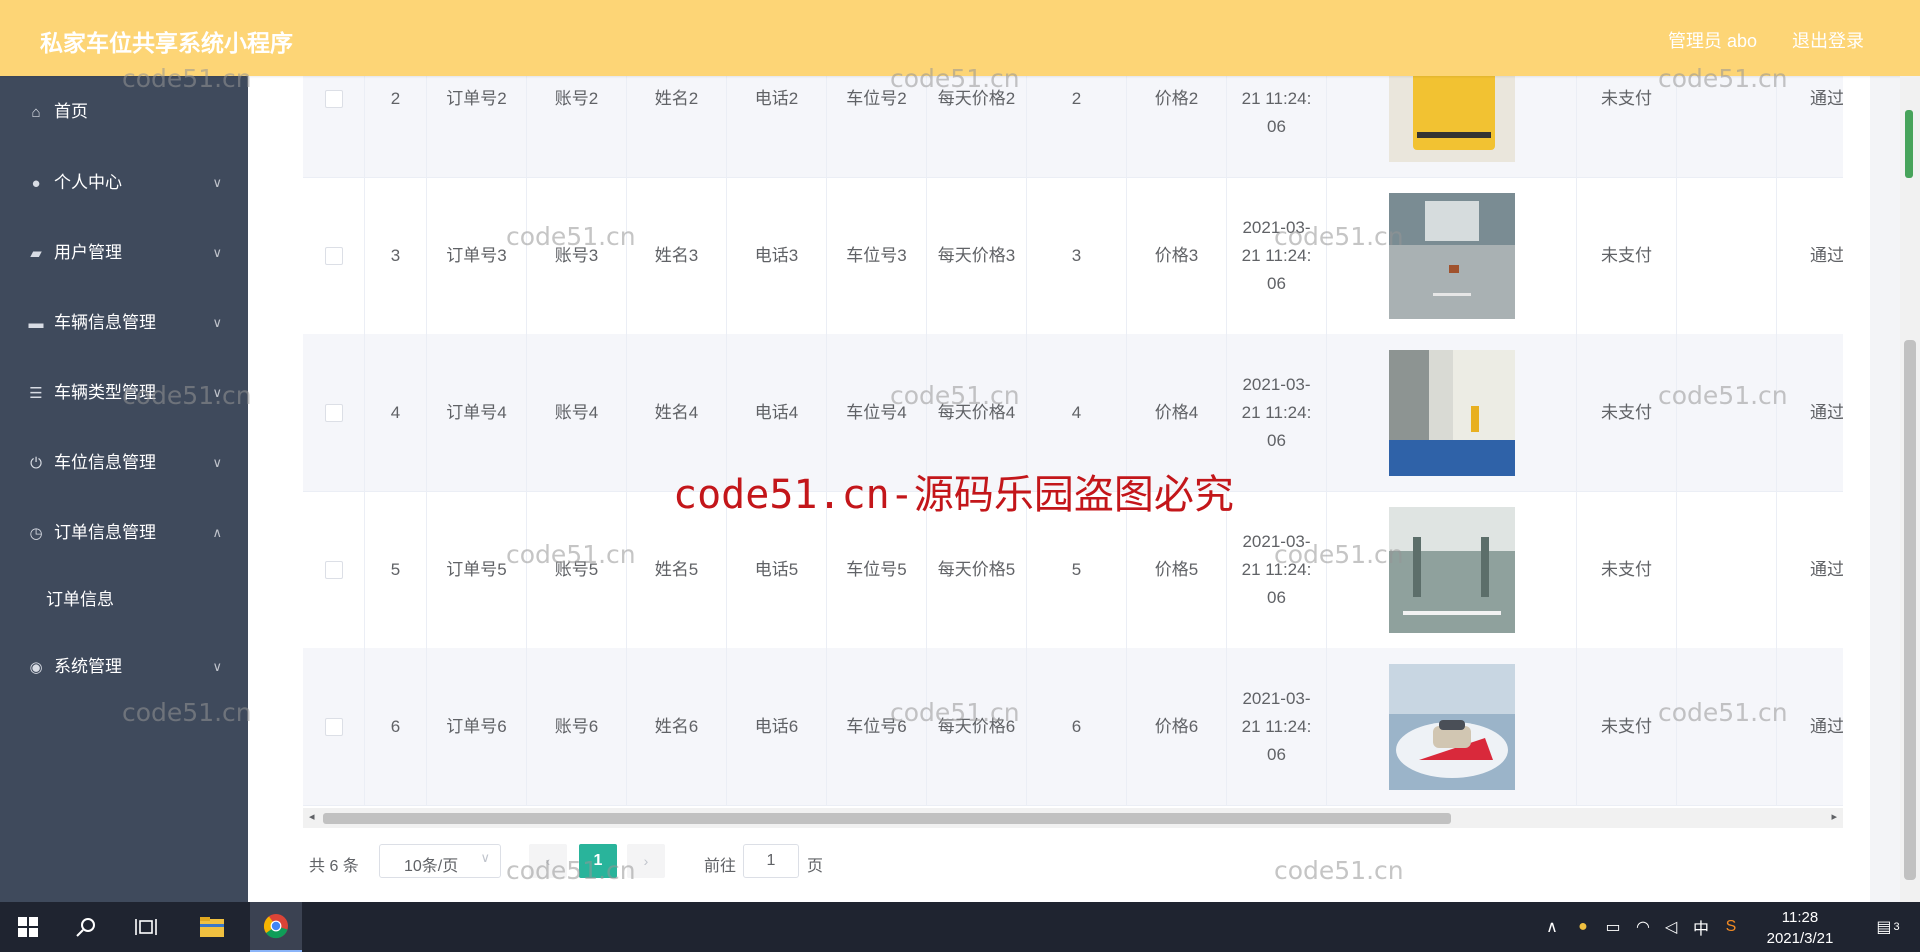 The height and width of the screenshot is (952, 1920). What do you see at coordinates (577, 126) in the screenshot?
I see `account: 账号2` at bounding box center [577, 126].